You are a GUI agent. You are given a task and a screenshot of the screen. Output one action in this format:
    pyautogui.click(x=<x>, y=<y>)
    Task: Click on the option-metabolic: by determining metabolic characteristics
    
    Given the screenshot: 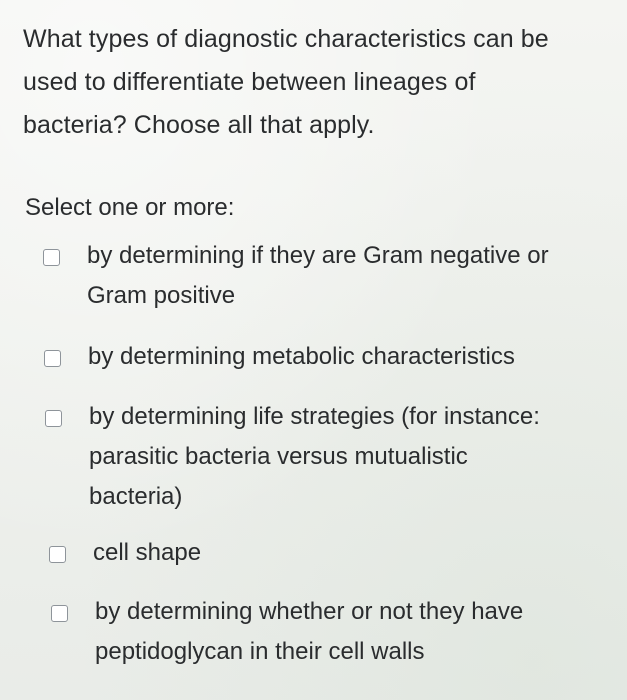 What is the action you would take?
    pyautogui.click(x=334, y=357)
    